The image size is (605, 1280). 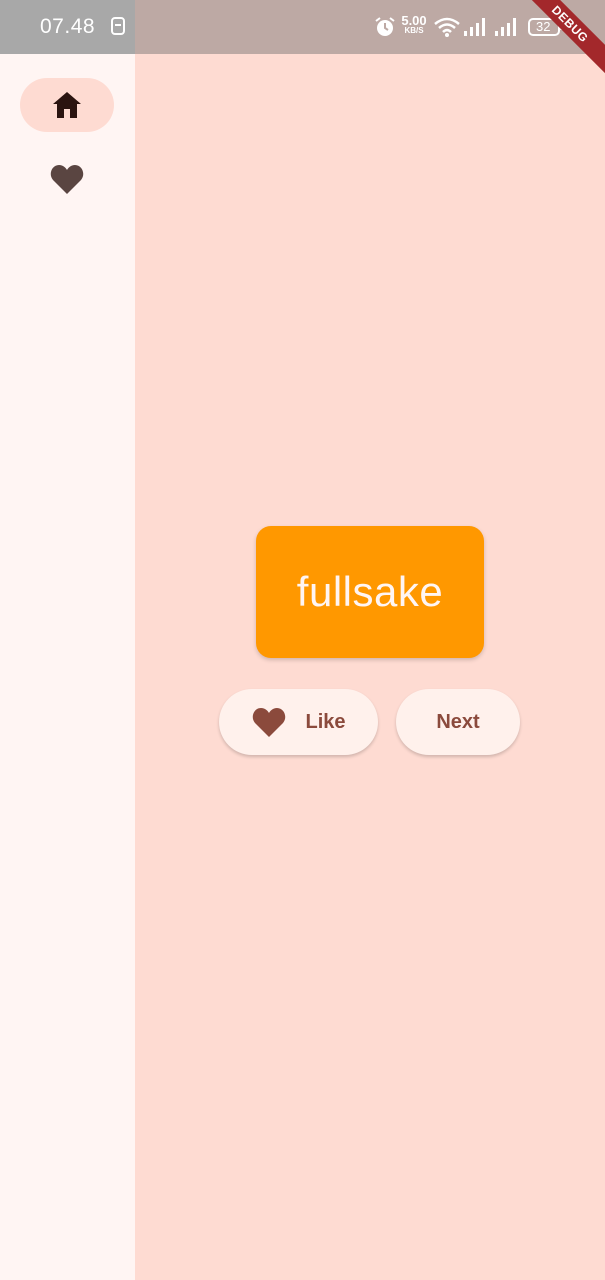 I want to click on next-button-label: Next, so click(x=458, y=721).